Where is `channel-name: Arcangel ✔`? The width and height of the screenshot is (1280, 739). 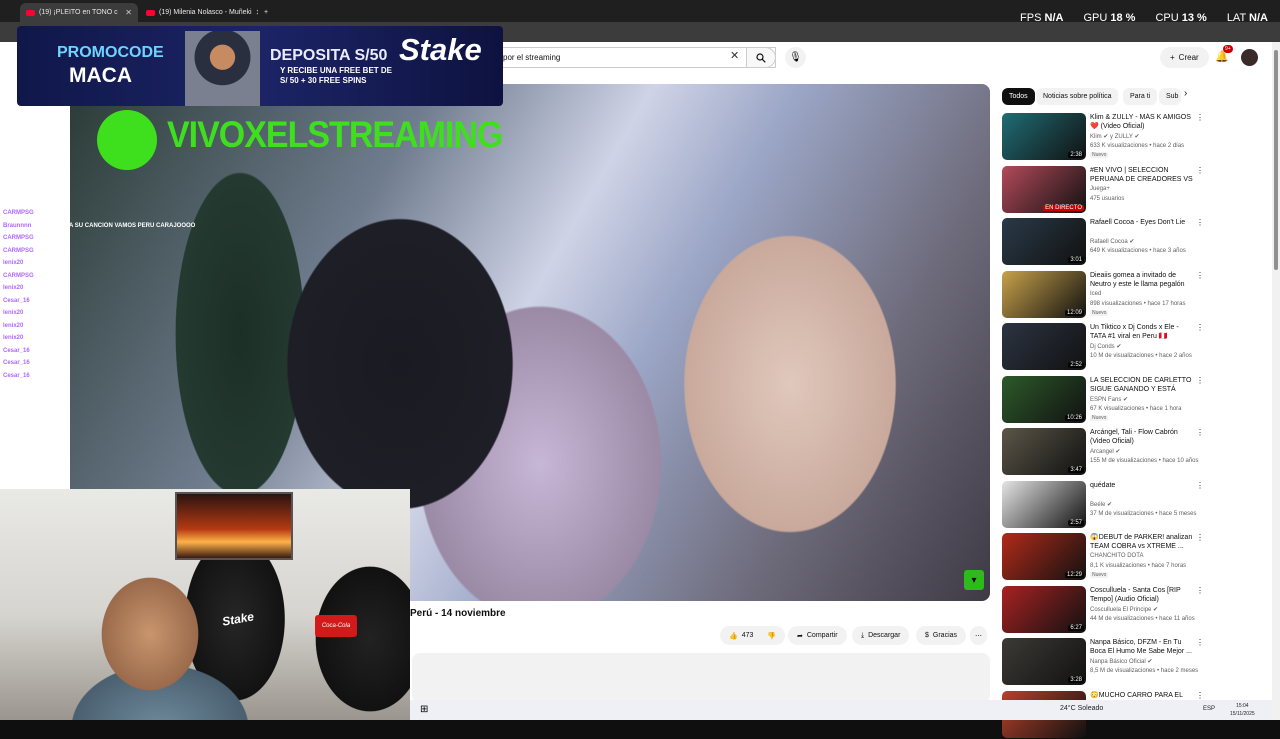 channel-name: Arcangel ✔ is located at coordinates (1105, 451).